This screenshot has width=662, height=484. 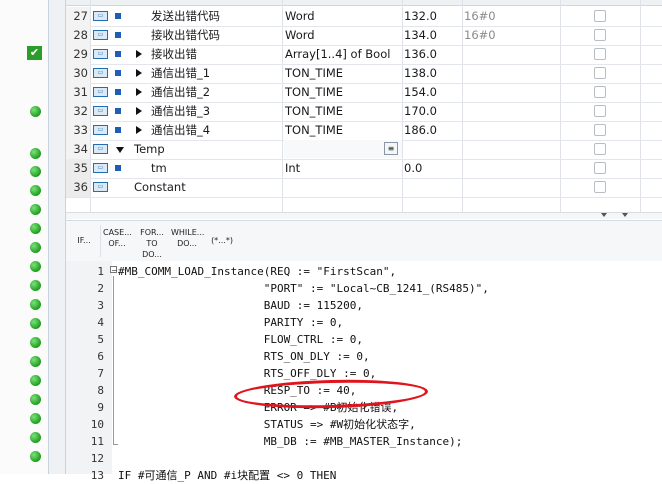 What do you see at coordinates (364, 36) in the screenshot?
I see `table-row: 28 ▭ 接收出错代码 Word 134.0 16#0` at bounding box center [364, 36].